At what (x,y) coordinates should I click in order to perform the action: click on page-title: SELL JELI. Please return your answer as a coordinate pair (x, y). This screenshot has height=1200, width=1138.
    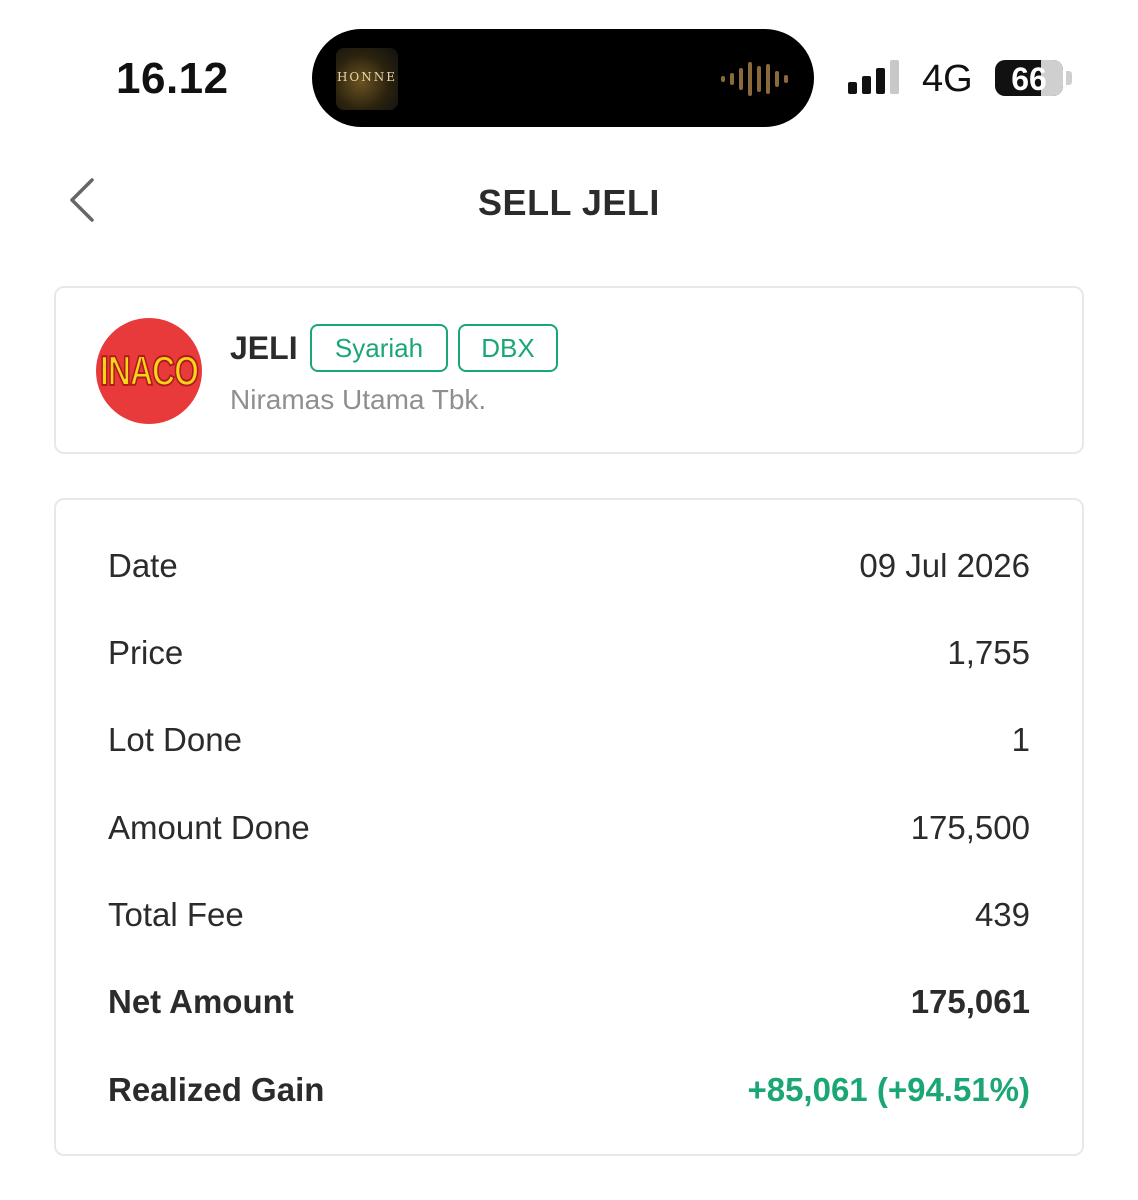
    Looking at the image, I should click on (569, 202).